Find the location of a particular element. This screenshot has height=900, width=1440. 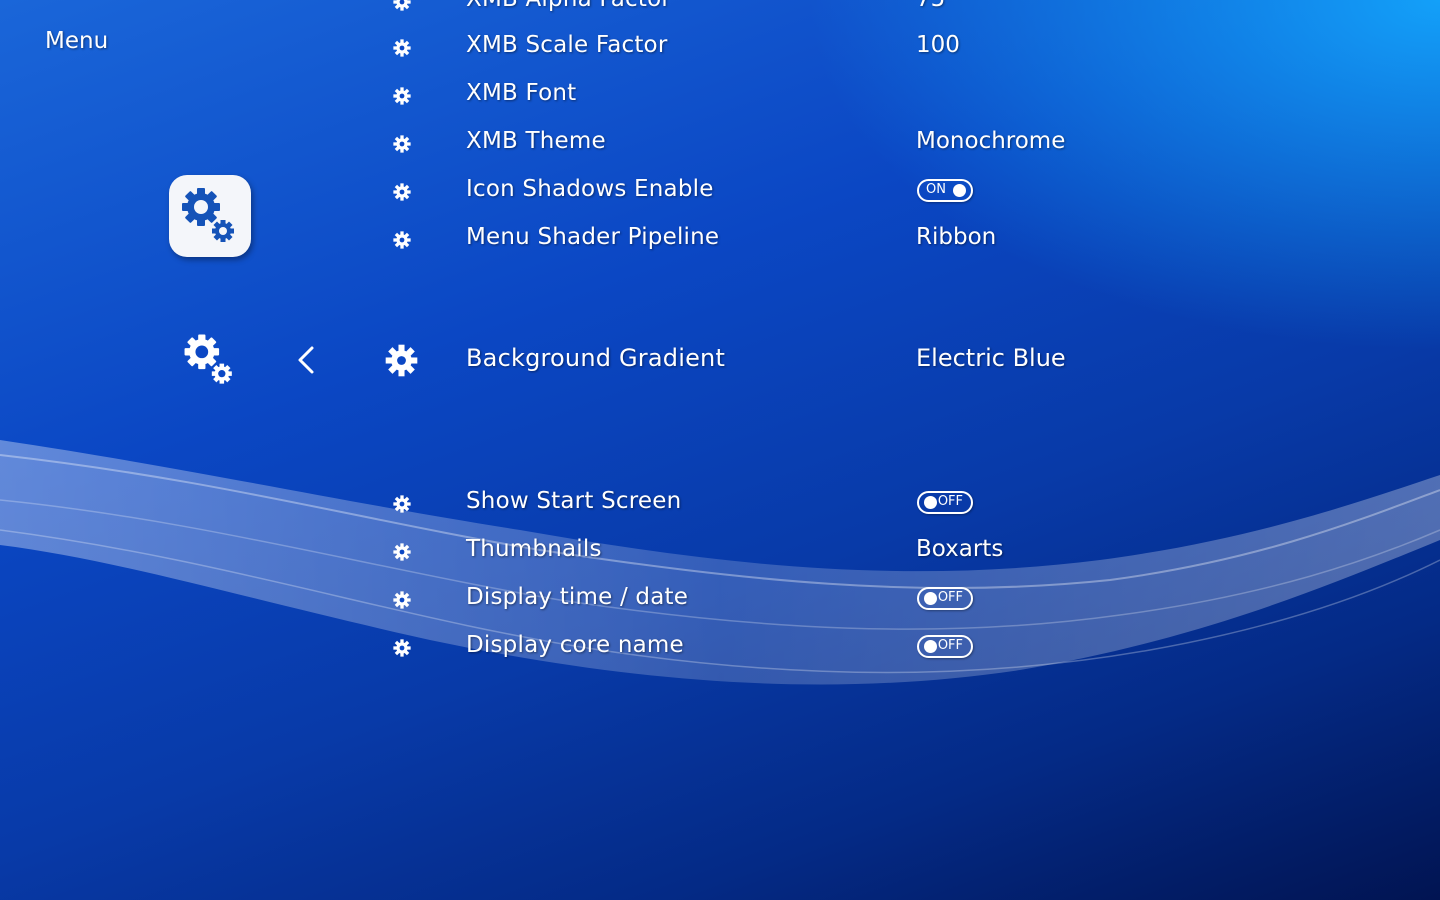

setting-label: Menu Shader Pipeline is located at coordinates (593, 237).